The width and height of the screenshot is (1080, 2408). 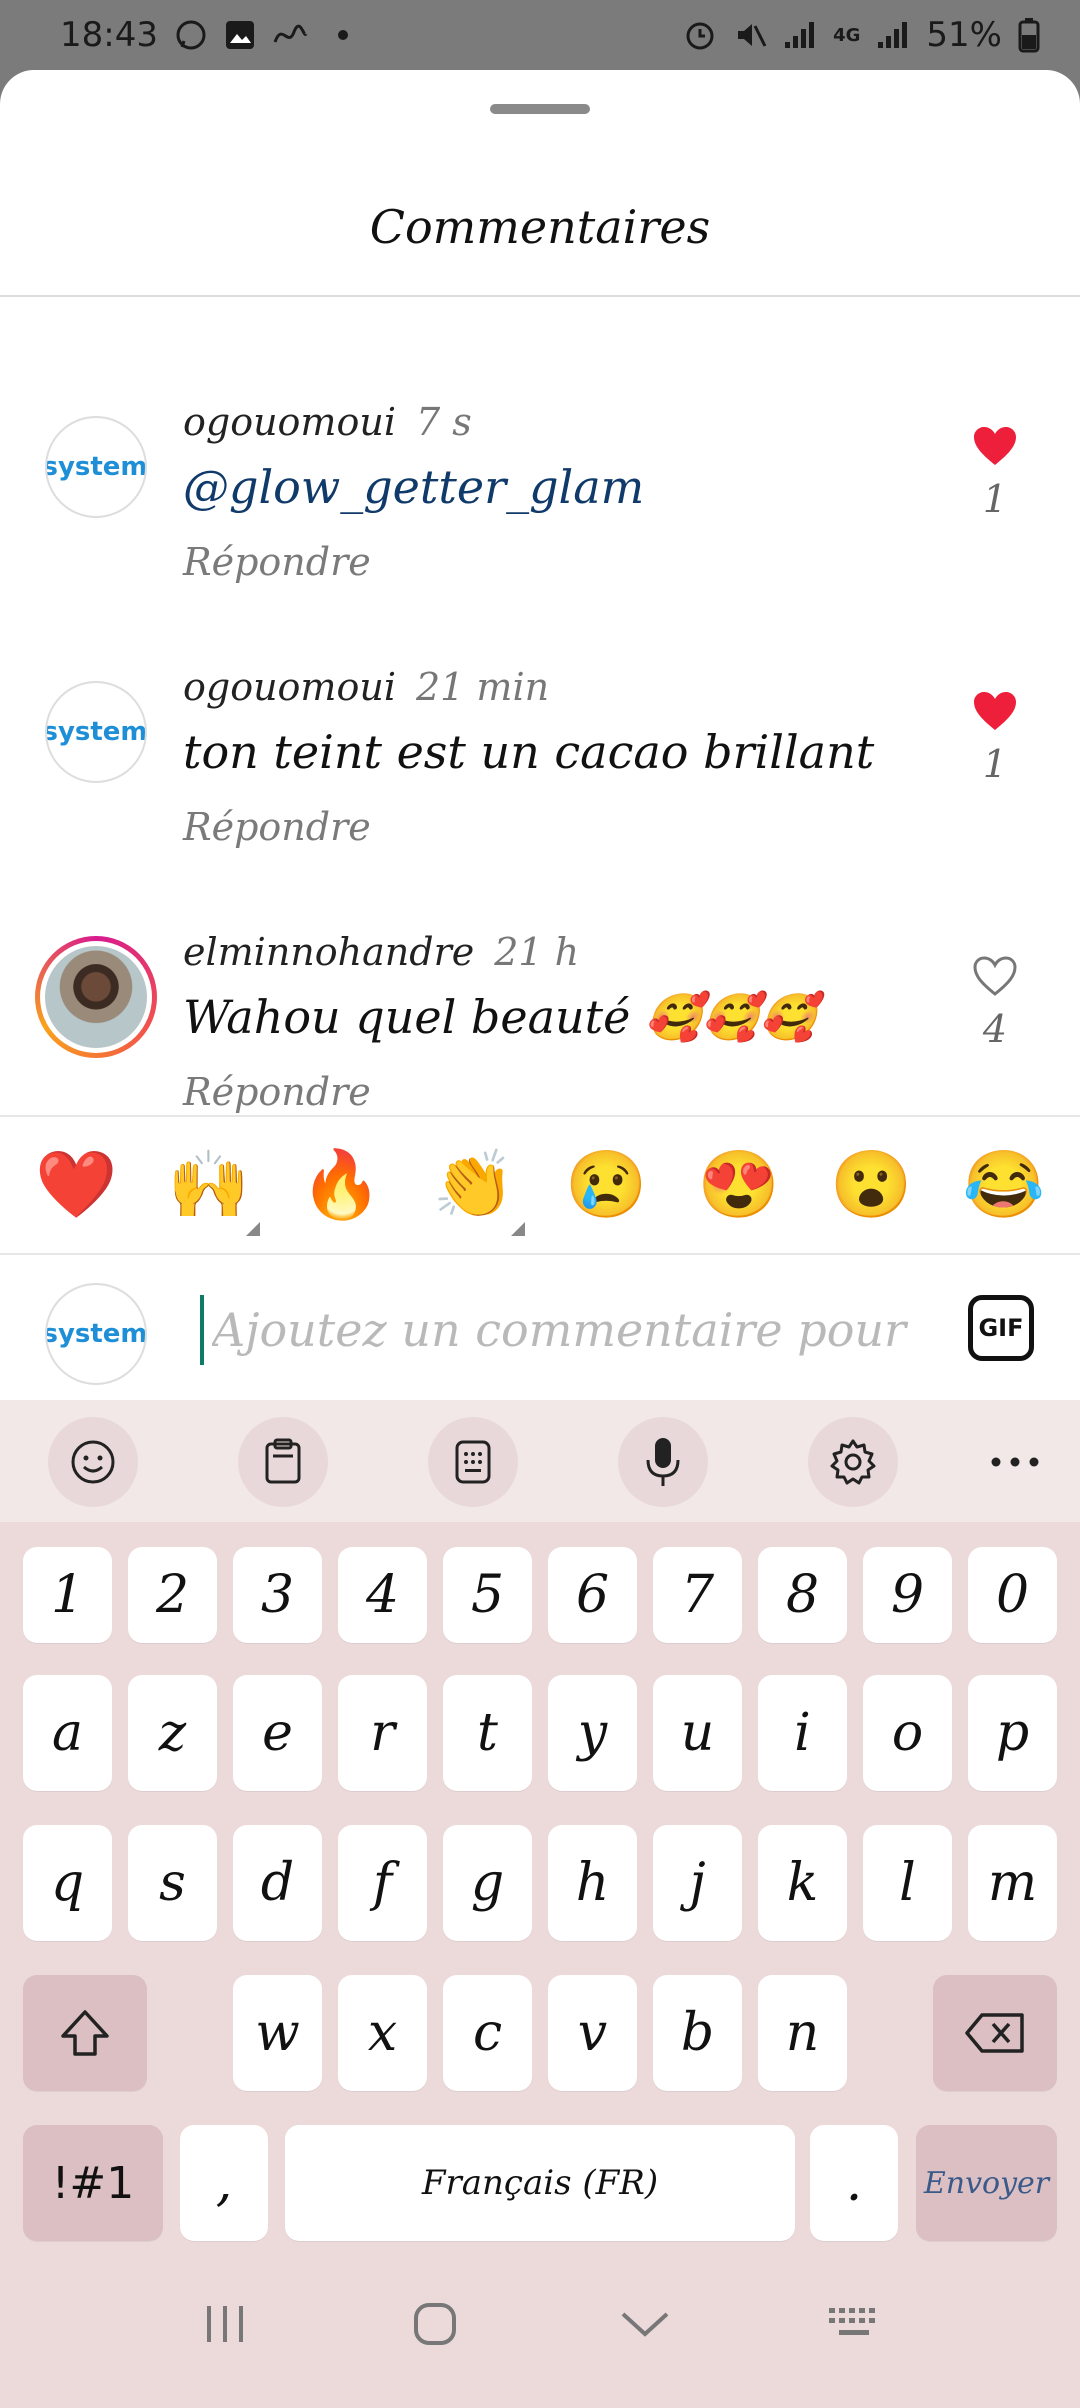 What do you see at coordinates (477, 1188) in the screenshot?
I see `reaction-clap: 👏` at bounding box center [477, 1188].